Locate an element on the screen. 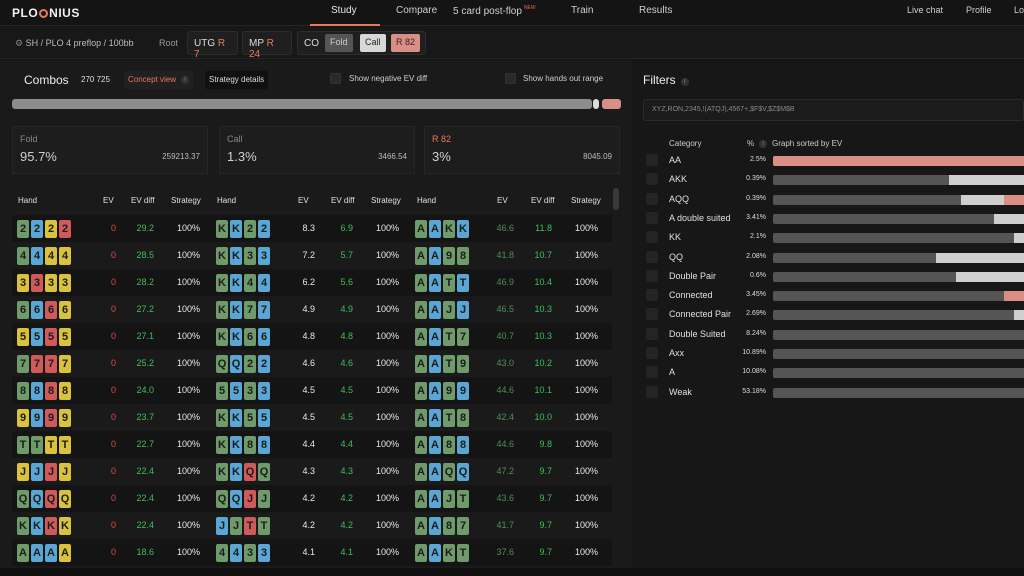 The height and width of the screenshot is (576, 1024). mp-position: MP R 24 is located at coordinates (267, 45).